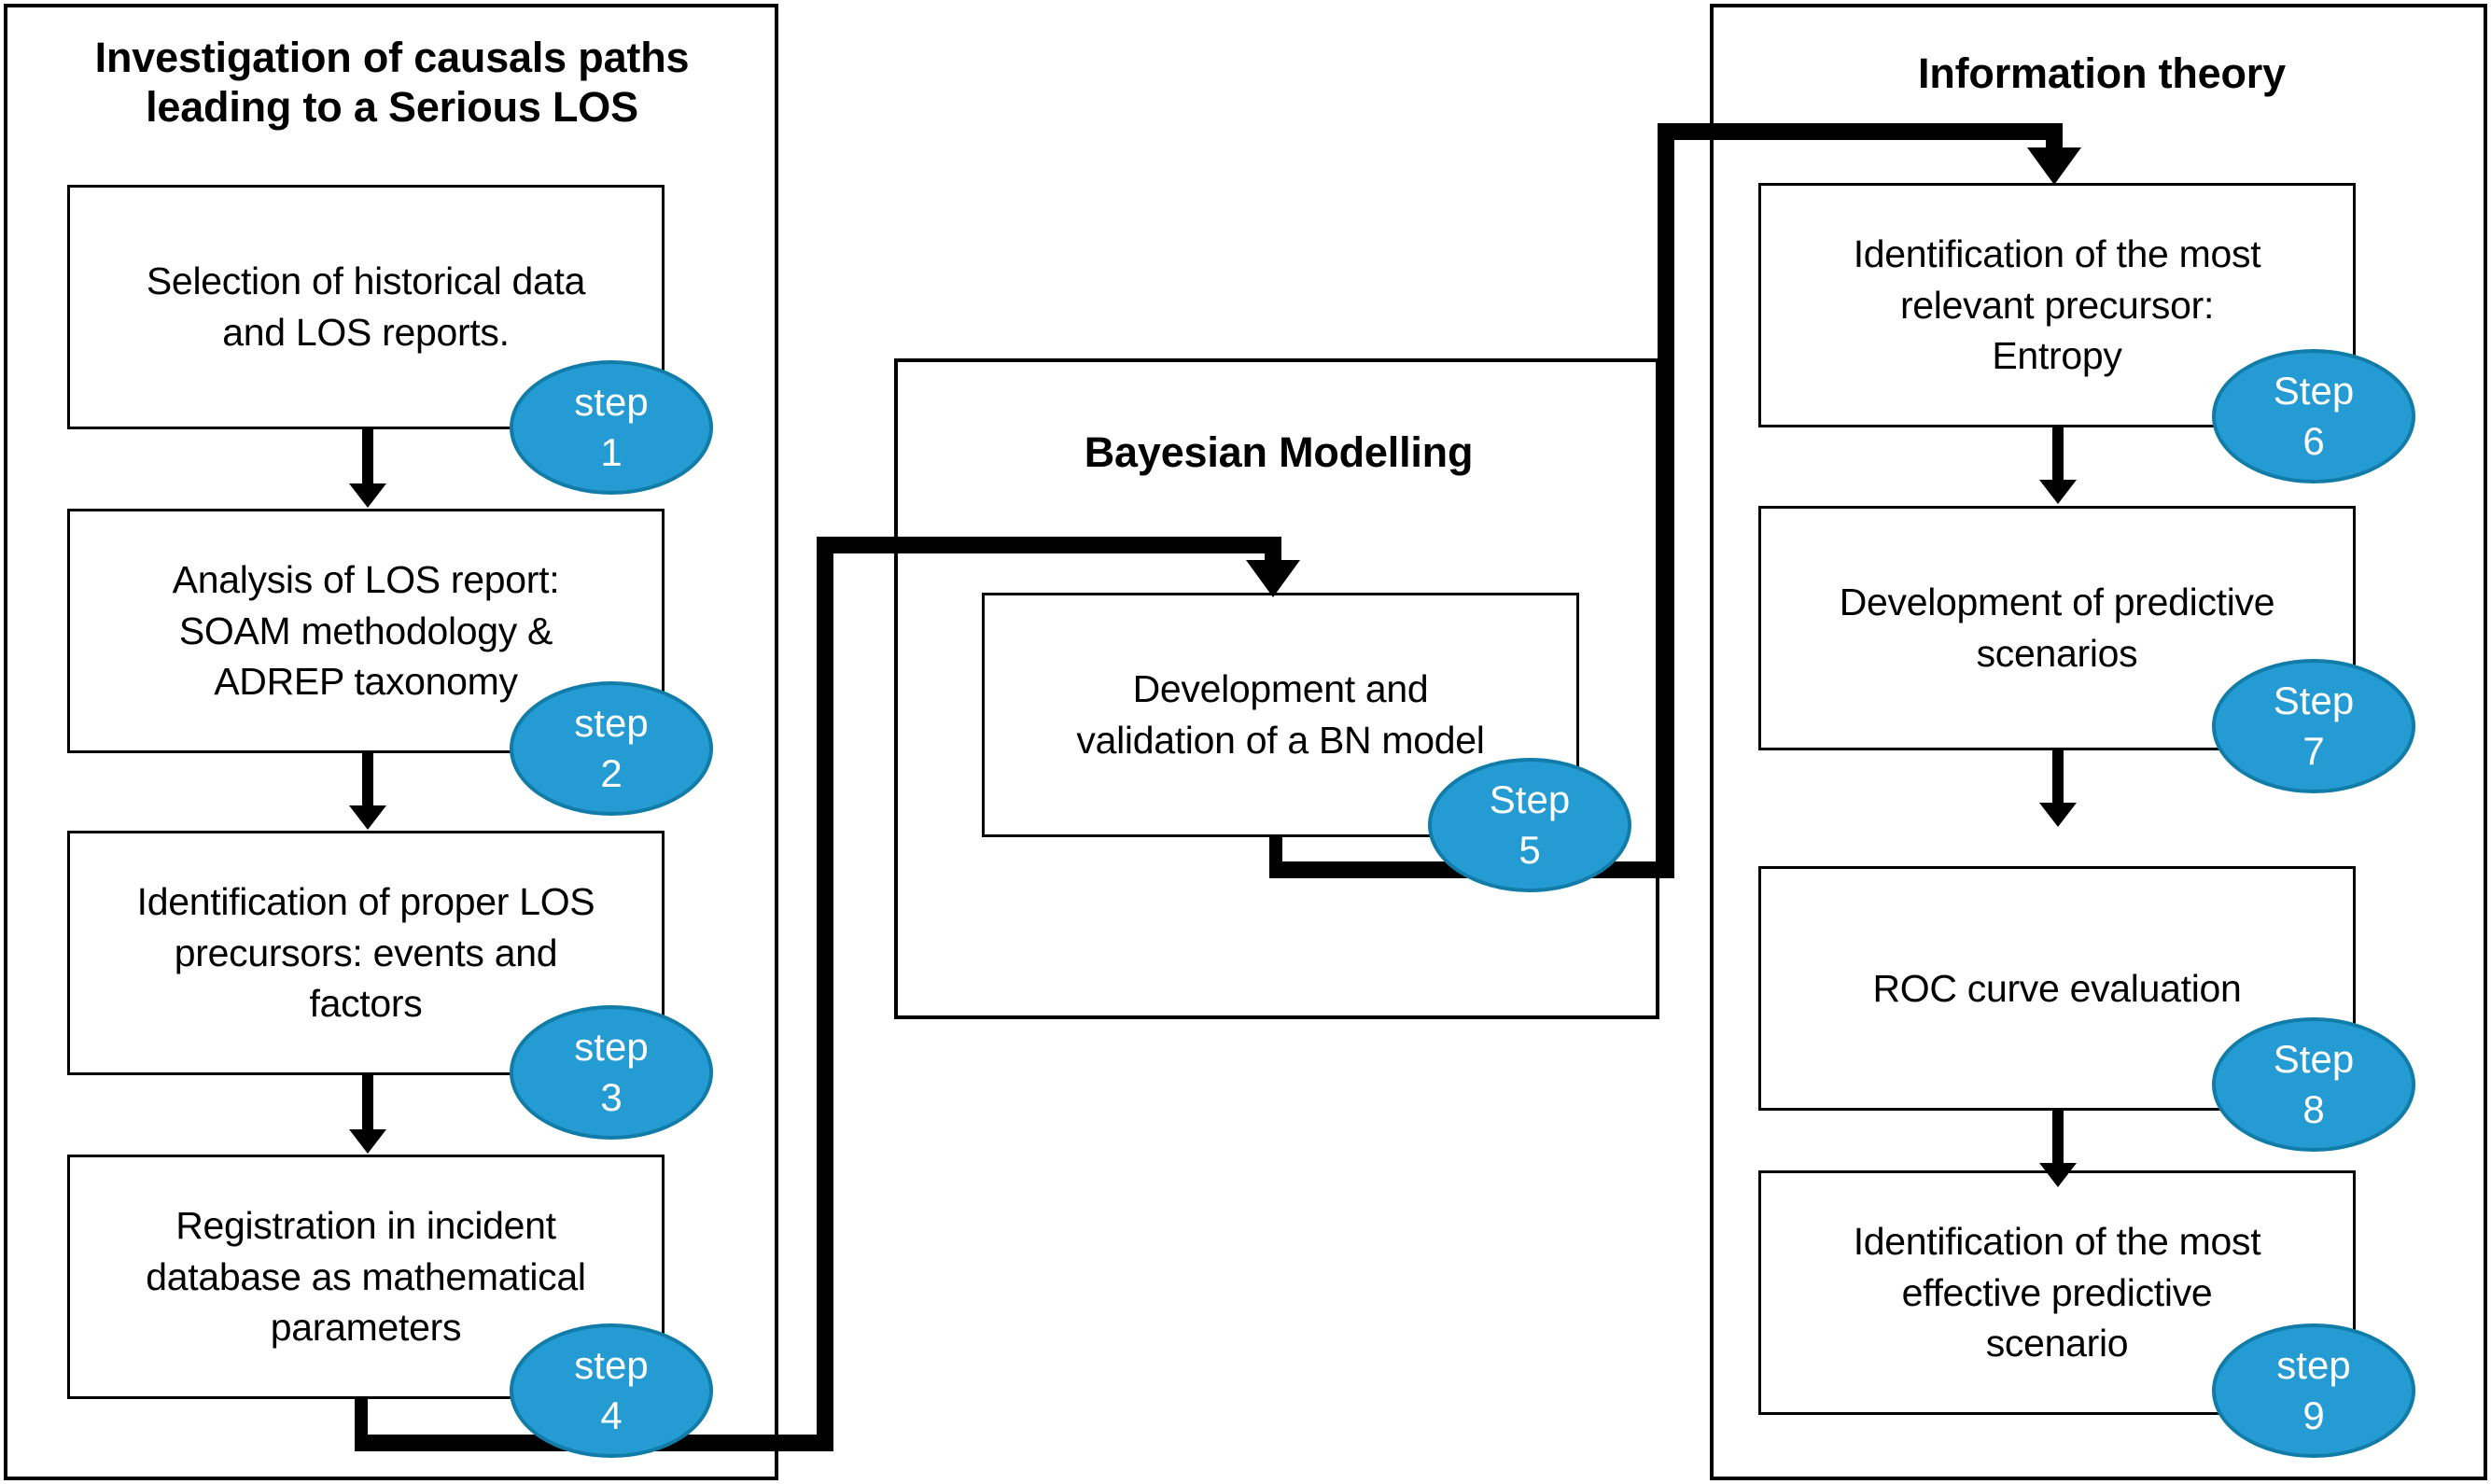 The width and height of the screenshot is (2491, 1484). I want to click on step-badge-3-word: step, so click(611, 1047).